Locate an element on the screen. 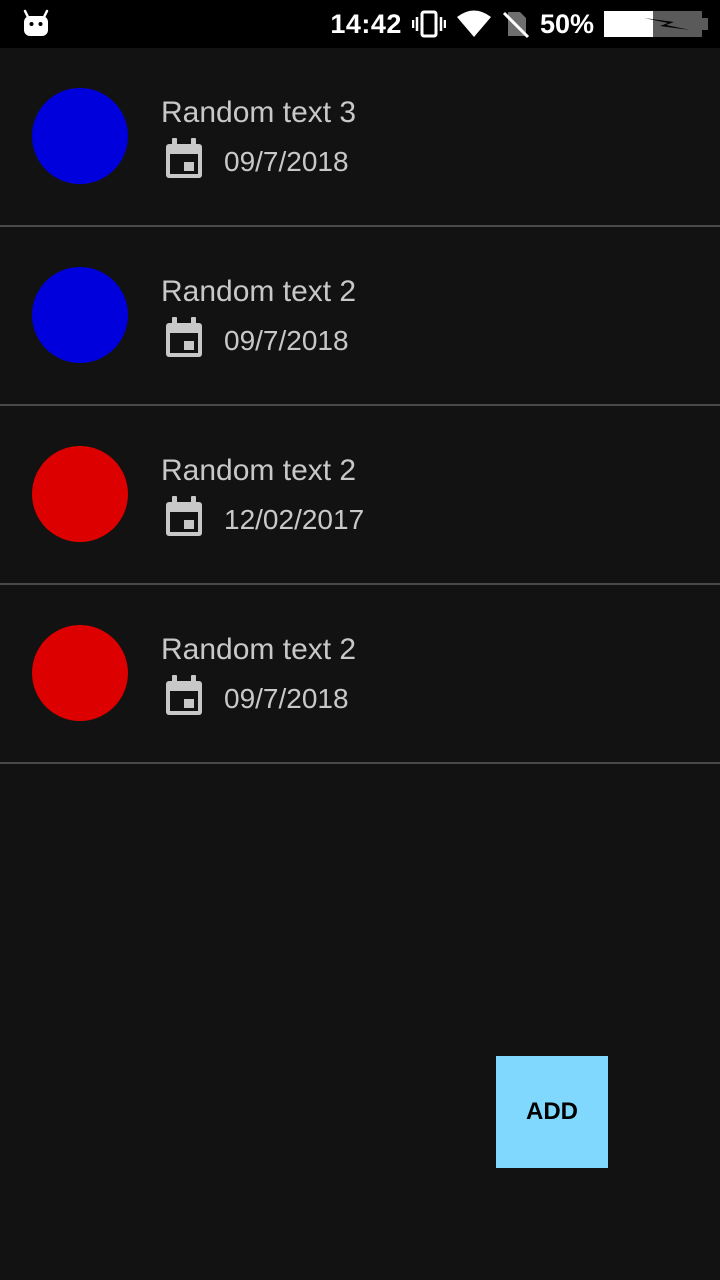 The image size is (720, 1280). no-sim-icon is located at coordinates (516, 25).